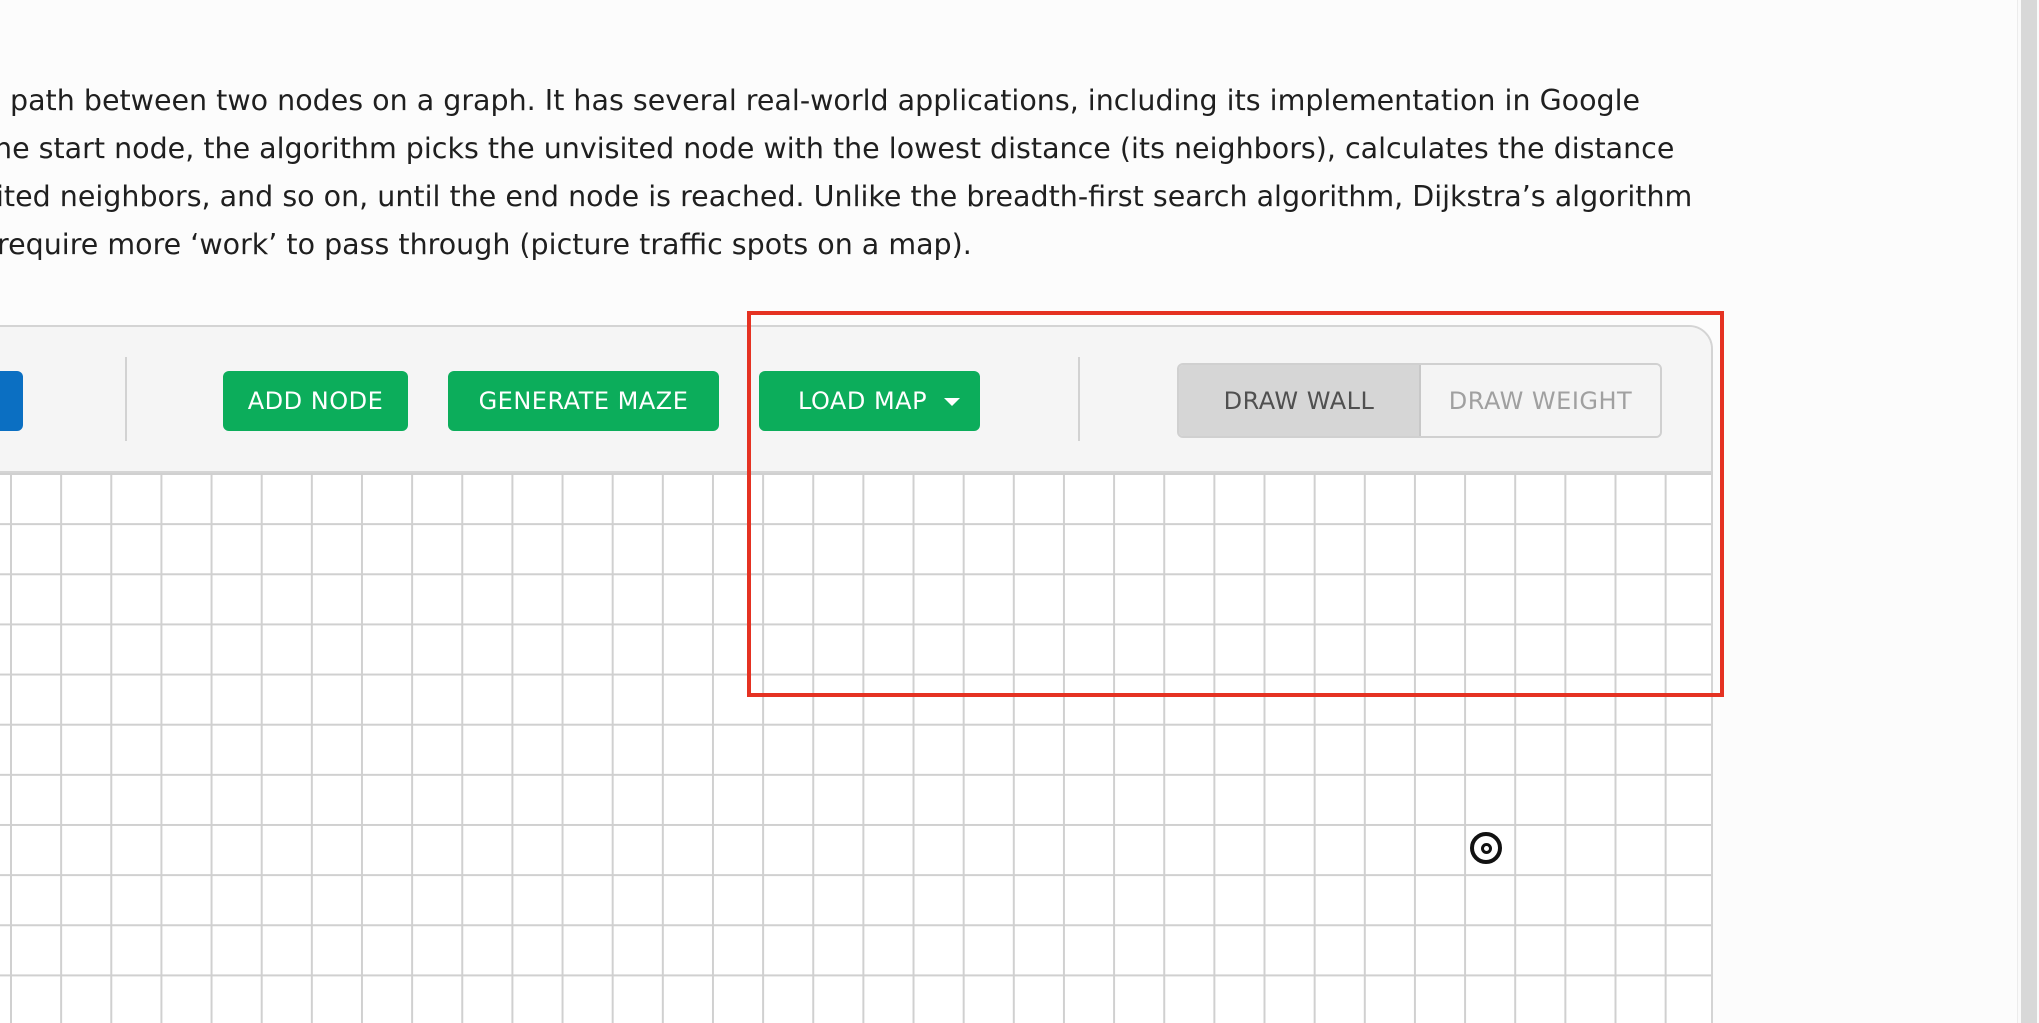 The image size is (2039, 1023). I want to click on generate-maze-label: GENERATE MAZE, so click(583, 401).